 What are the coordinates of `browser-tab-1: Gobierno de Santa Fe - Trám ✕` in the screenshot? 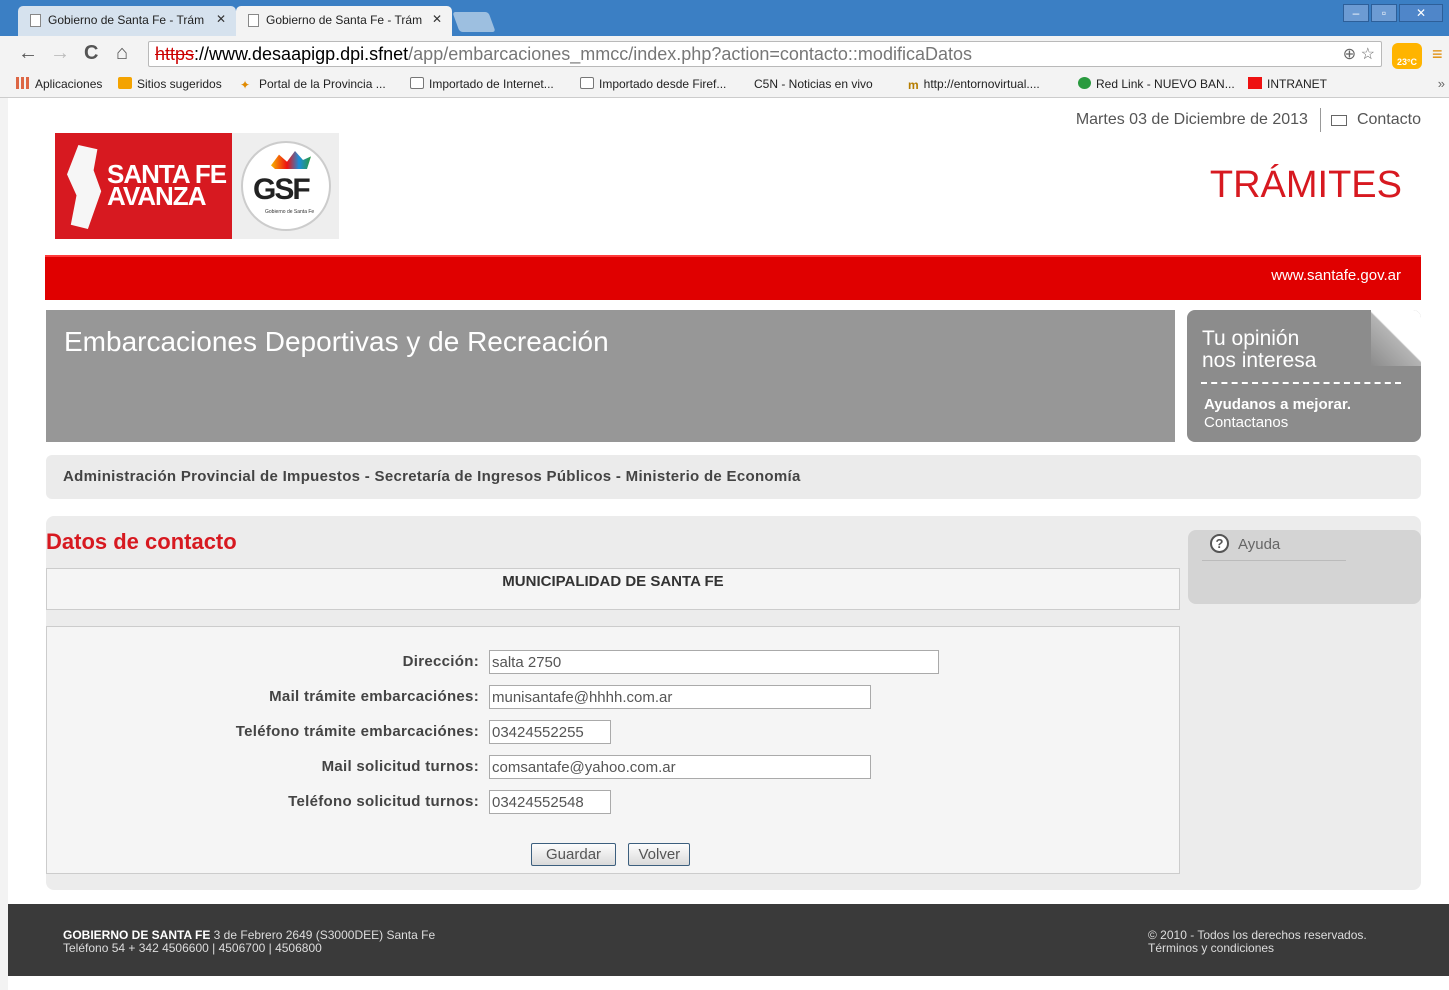 It's located at (127, 21).